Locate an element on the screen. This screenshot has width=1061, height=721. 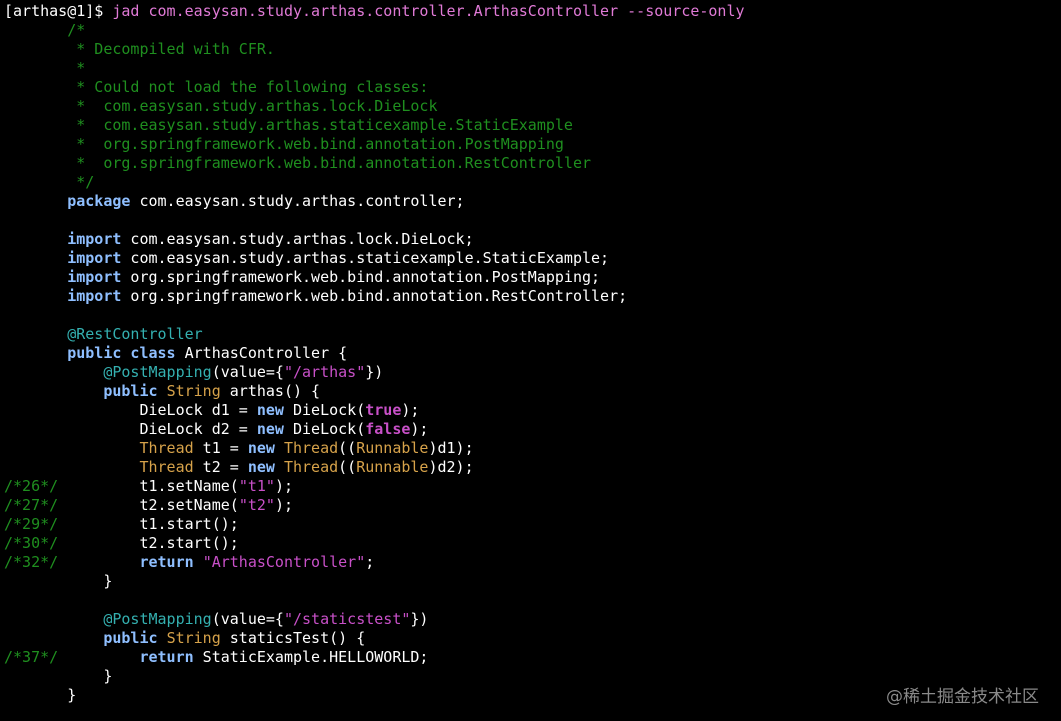
code-token: false is located at coordinates (388, 429).